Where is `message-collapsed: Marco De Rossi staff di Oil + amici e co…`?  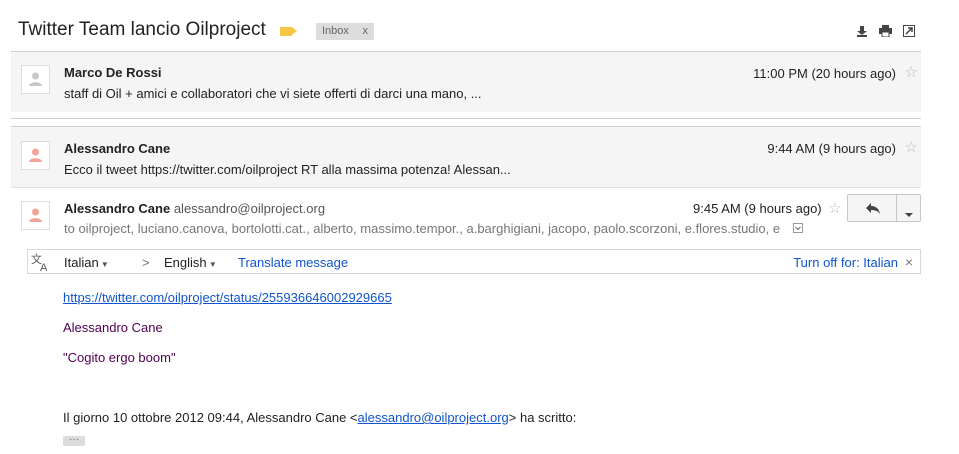
message-collapsed: Marco De Rossi staff di Oil + amici e co… is located at coordinates (466, 81).